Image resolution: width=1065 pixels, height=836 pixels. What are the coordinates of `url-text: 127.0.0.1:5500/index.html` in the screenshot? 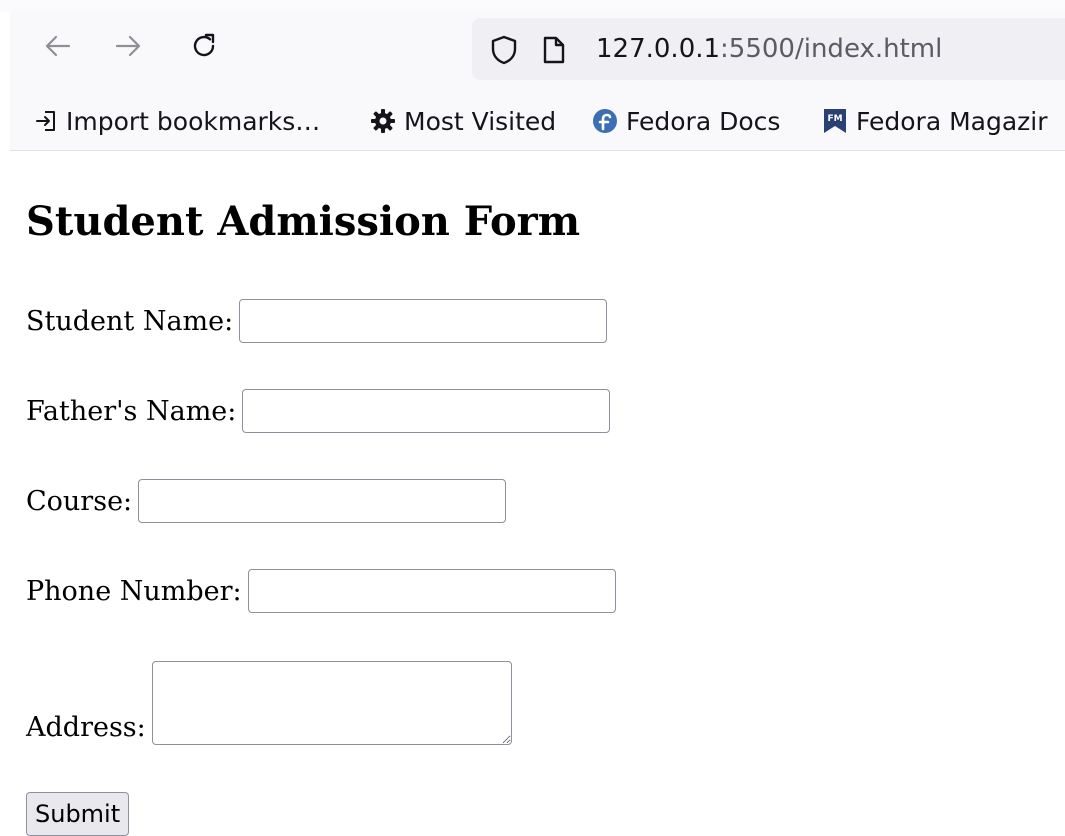 It's located at (769, 49).